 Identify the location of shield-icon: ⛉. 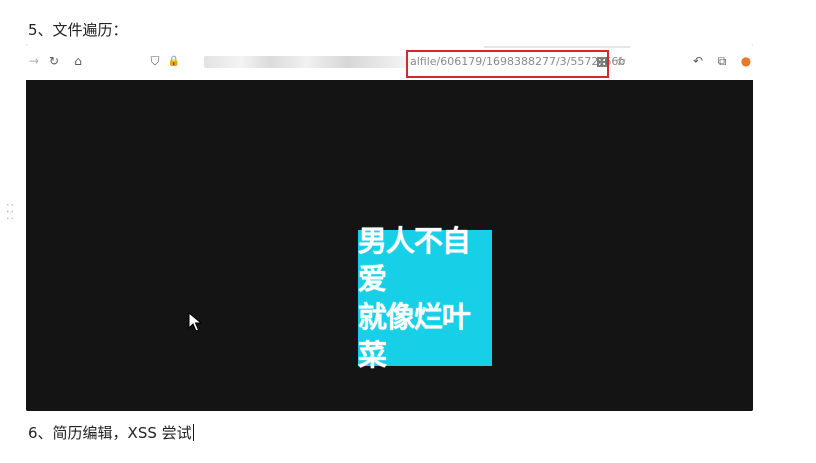
(155, 61).